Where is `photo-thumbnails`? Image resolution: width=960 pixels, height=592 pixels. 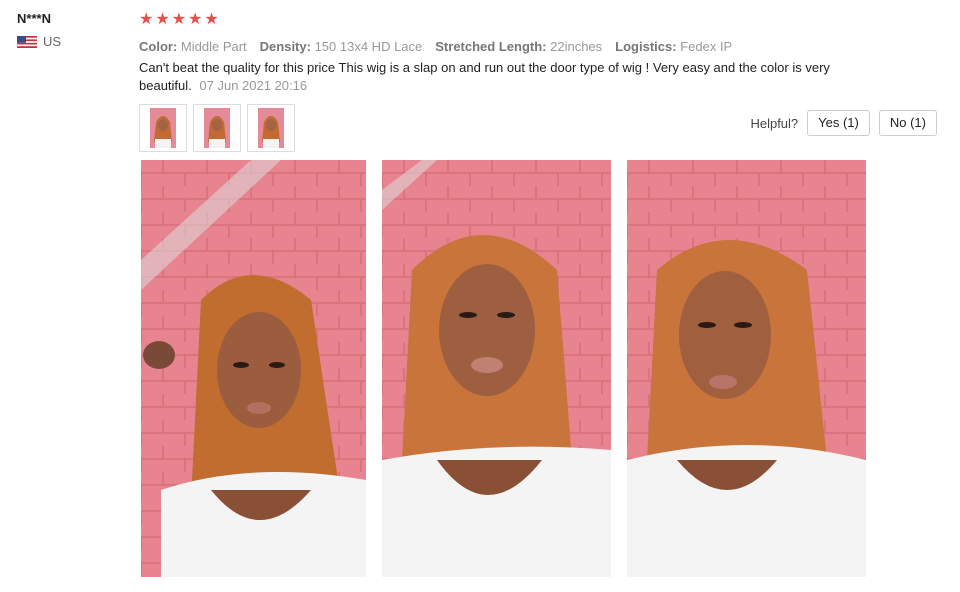
photo-thumbnails is located at coordinates (217, 128).